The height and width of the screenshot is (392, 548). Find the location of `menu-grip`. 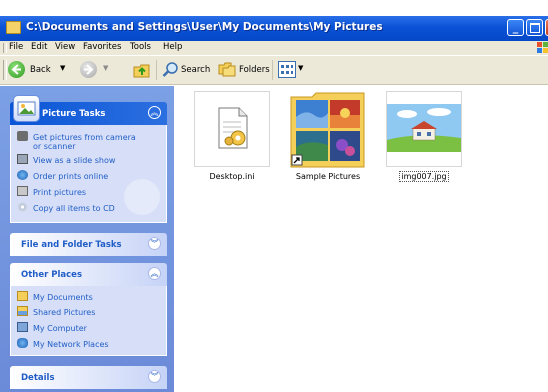

menu-grip is located at coordinates (5, 48).